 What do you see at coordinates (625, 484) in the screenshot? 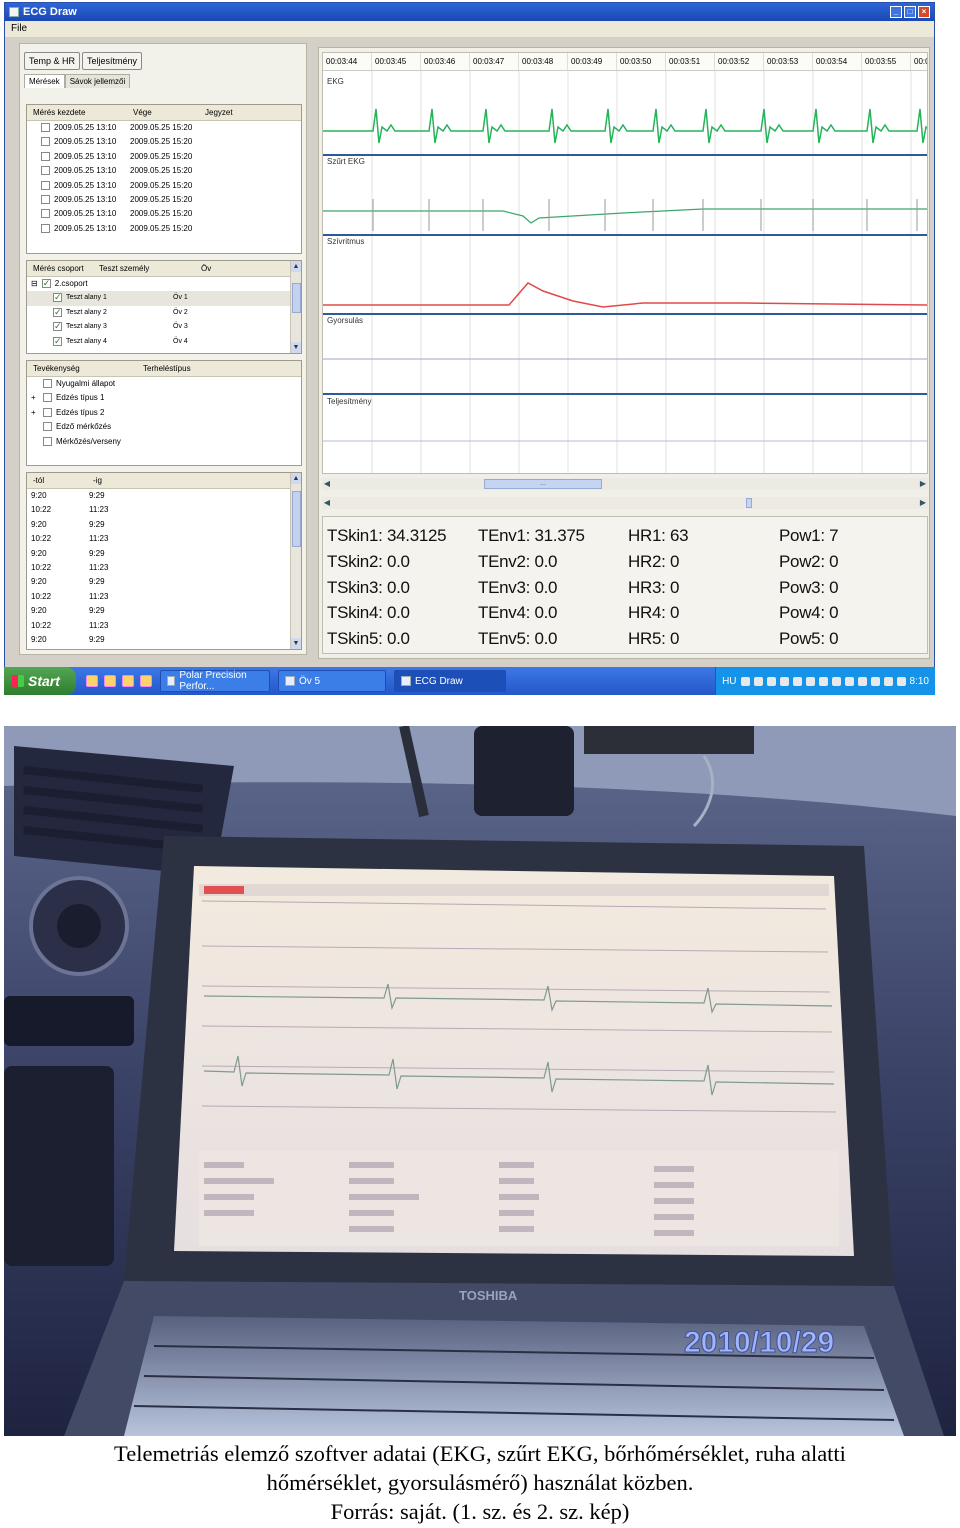
I see `time-scrollbar-horizontal: ◀ ... ▶` at bounding box center [625, 484].